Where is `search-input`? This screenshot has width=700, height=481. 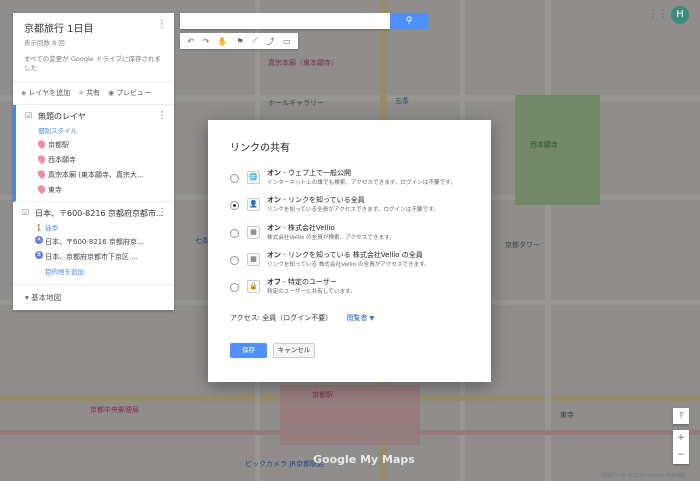
search-input is located at coordinates (285, 21).